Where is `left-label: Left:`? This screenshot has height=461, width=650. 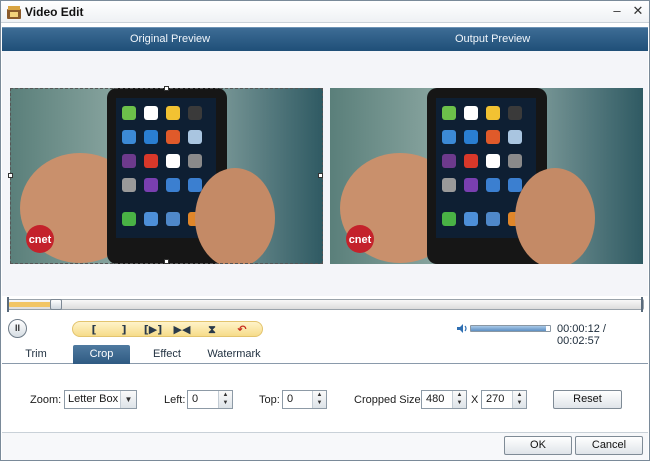
left-label: Left: is located at coordinates (175, 400).